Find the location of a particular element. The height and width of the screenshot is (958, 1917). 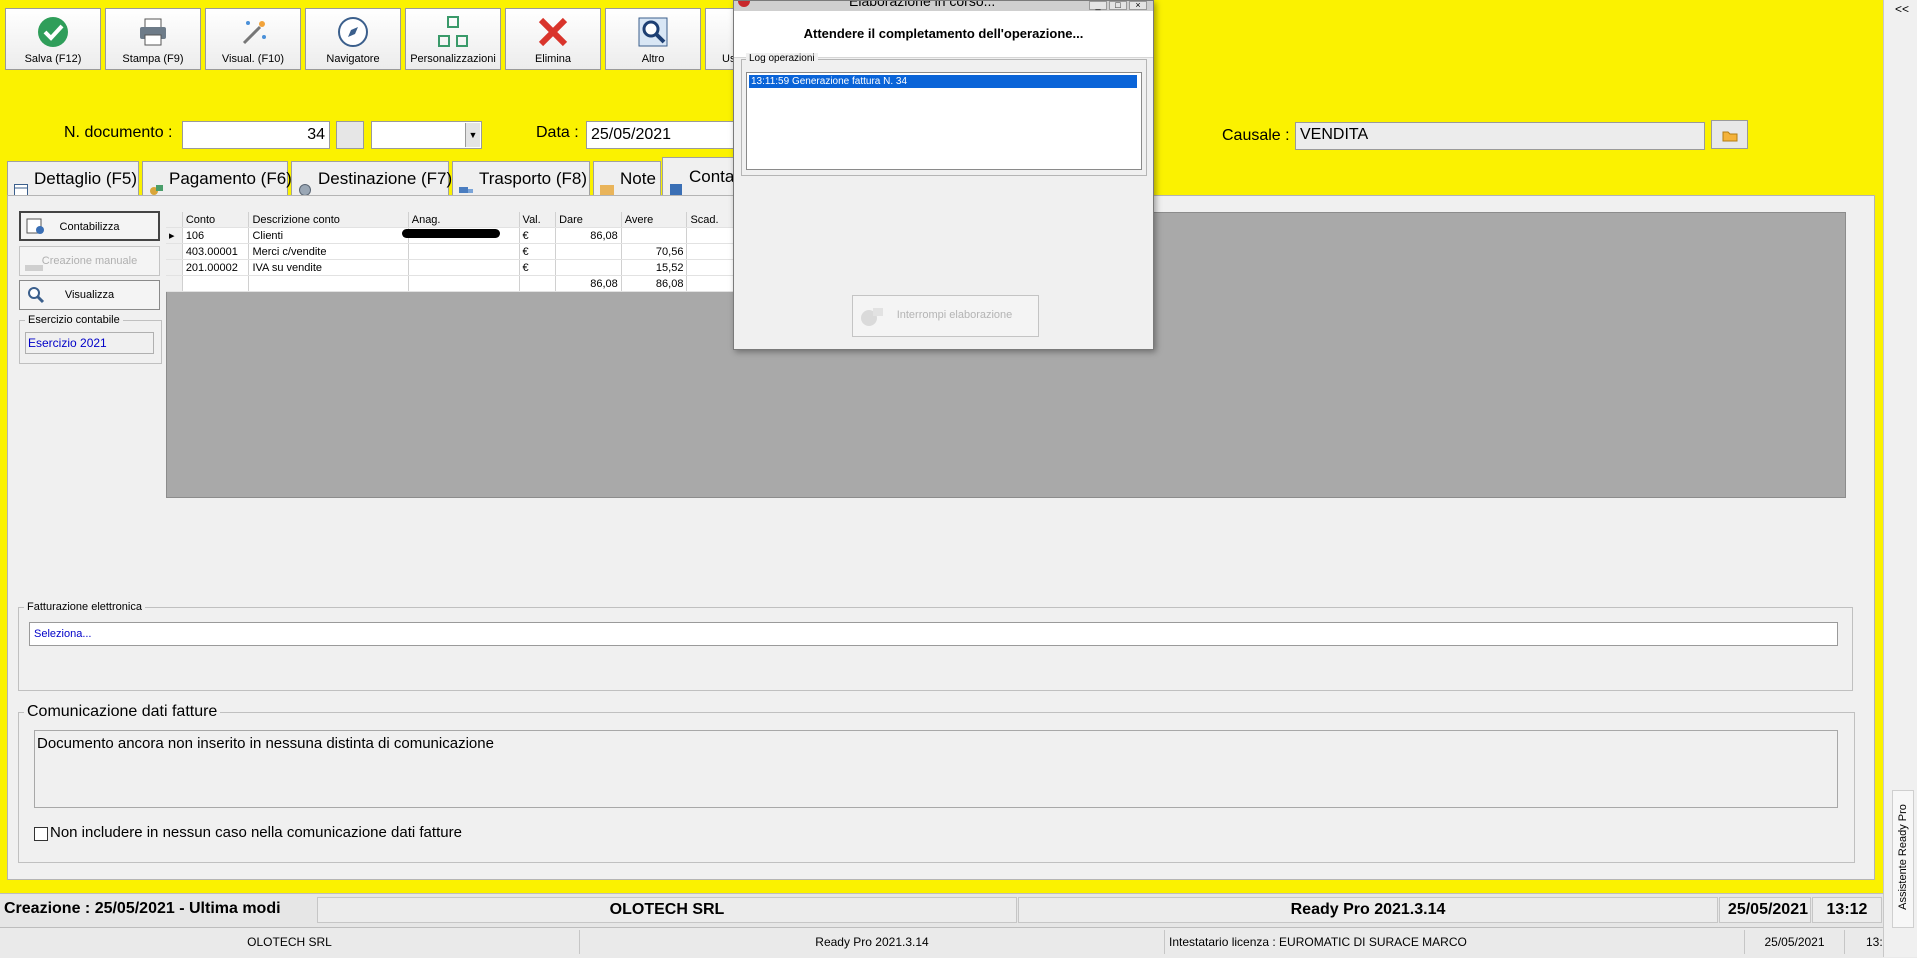

ndoc-field: 34 is located at coordinates (256, 135).